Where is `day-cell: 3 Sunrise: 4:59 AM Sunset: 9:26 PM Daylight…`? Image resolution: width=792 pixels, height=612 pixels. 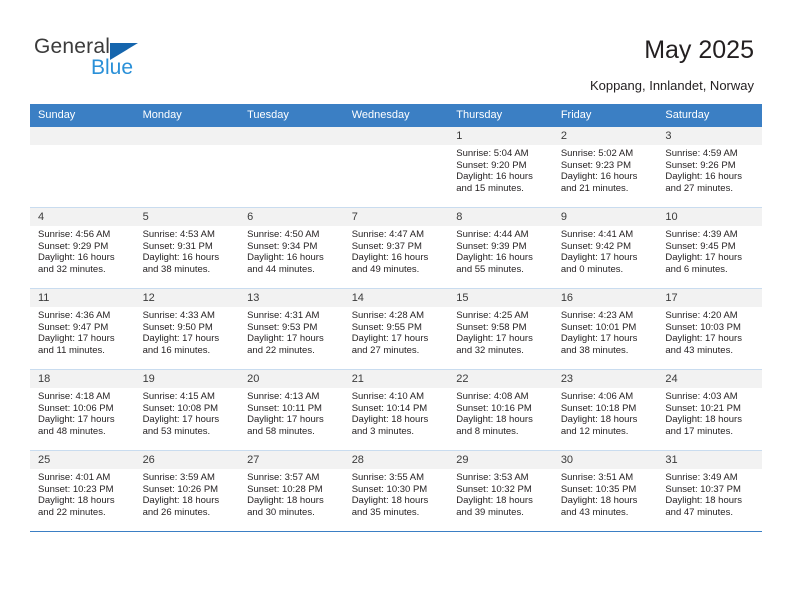
day-cell: 3 Sunrise: 4:59 AM Sunset: 9:26 PM Daylight… is located at coordinates (709, 167).